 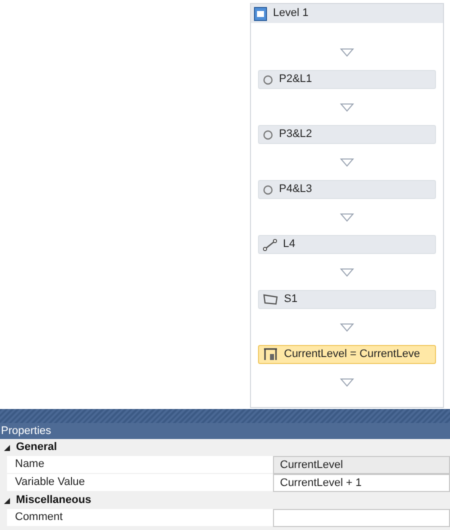 I want to click on property-value-field: CurrentLevel + 1, so click(x=361, y=483).